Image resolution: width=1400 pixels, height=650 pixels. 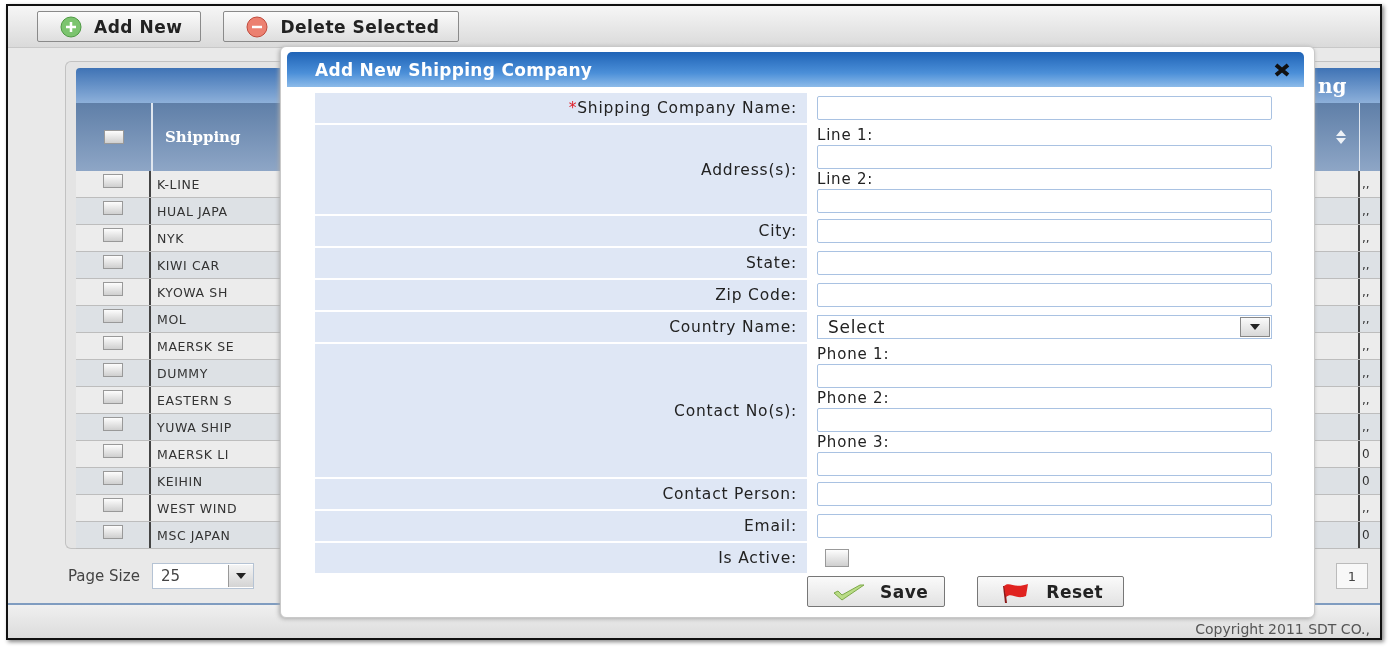 I want to click on table-cell: WEST WIND, so click(x=197, y=508).